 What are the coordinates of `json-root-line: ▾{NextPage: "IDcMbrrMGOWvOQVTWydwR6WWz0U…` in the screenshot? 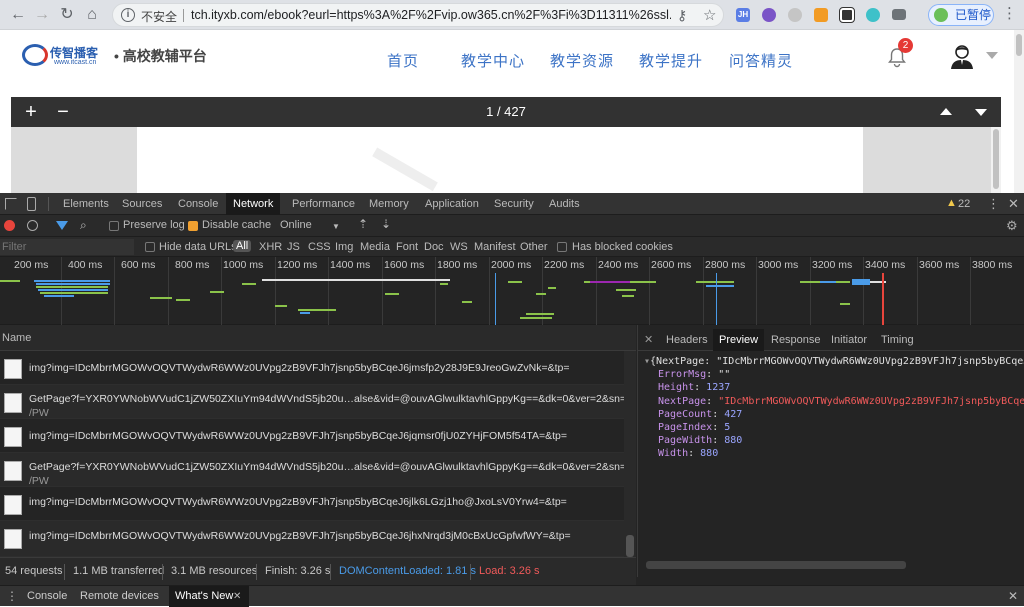 It's located at (834, 361).